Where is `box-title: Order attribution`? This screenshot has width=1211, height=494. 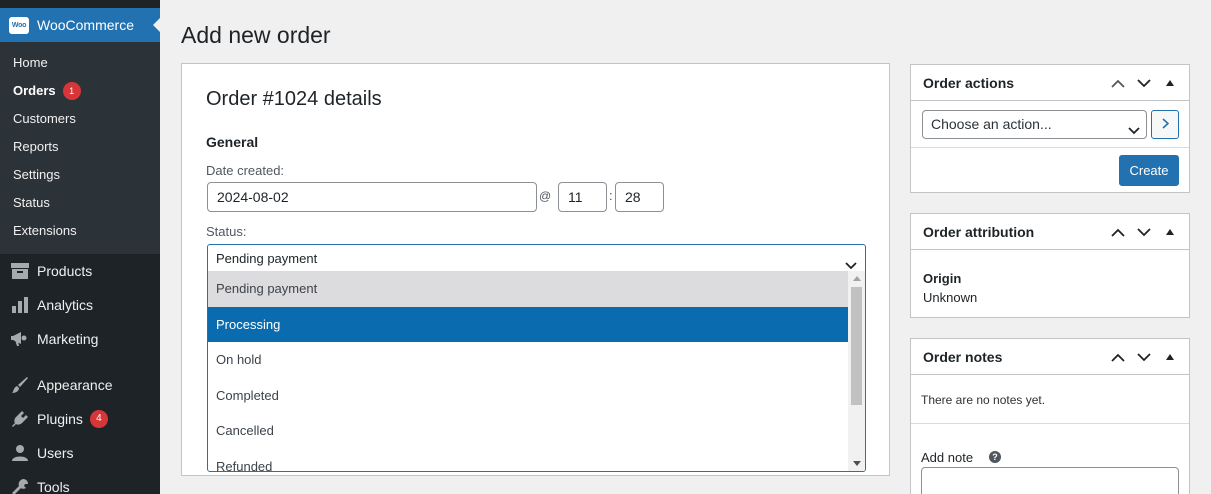 box-title: Order attribution is located at coordinates (979, 231).